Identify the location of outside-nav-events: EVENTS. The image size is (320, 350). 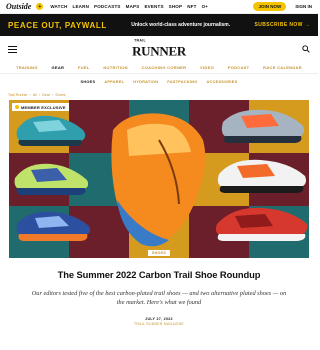
(153, 6).